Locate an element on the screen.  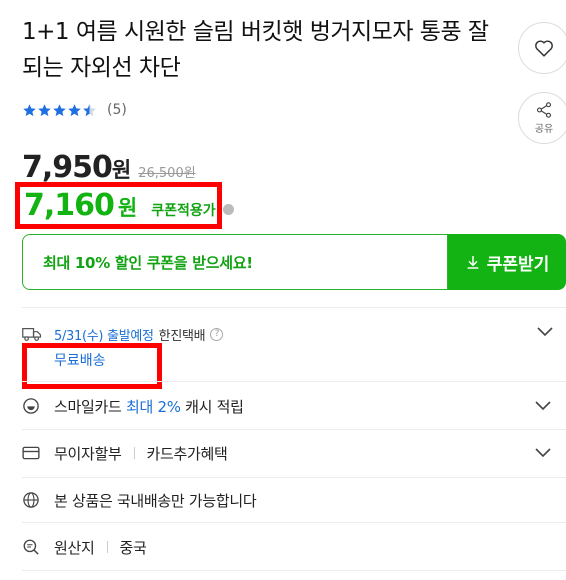
card-icon is located at coordinates (31, 453).